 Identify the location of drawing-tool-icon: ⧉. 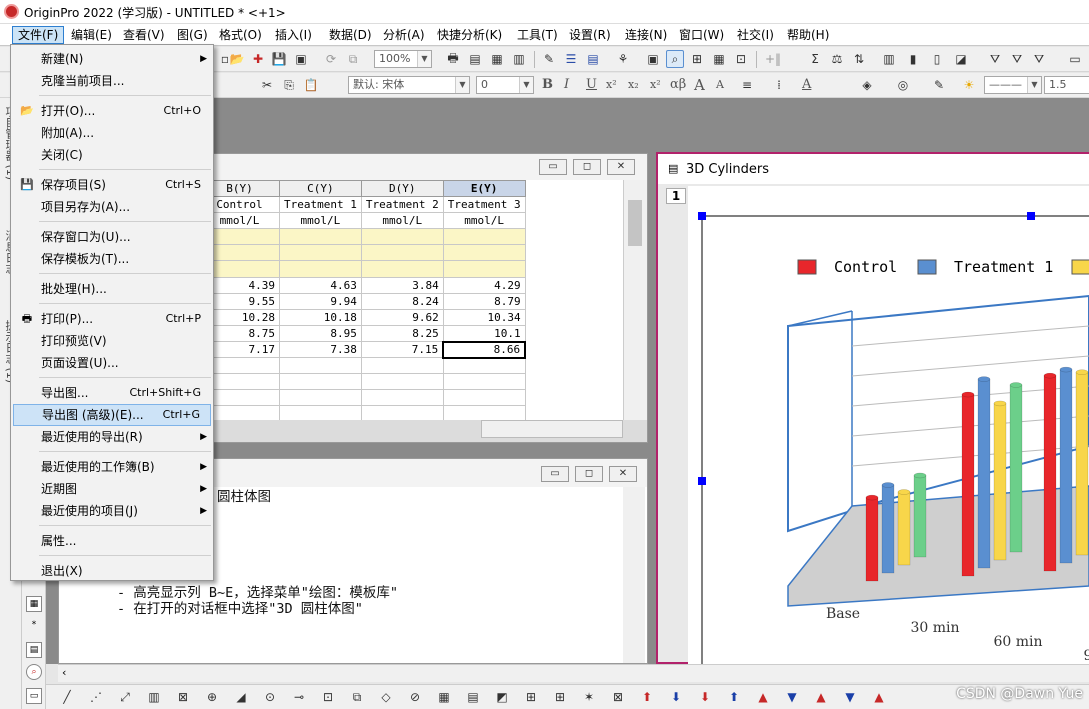
(357, 697).